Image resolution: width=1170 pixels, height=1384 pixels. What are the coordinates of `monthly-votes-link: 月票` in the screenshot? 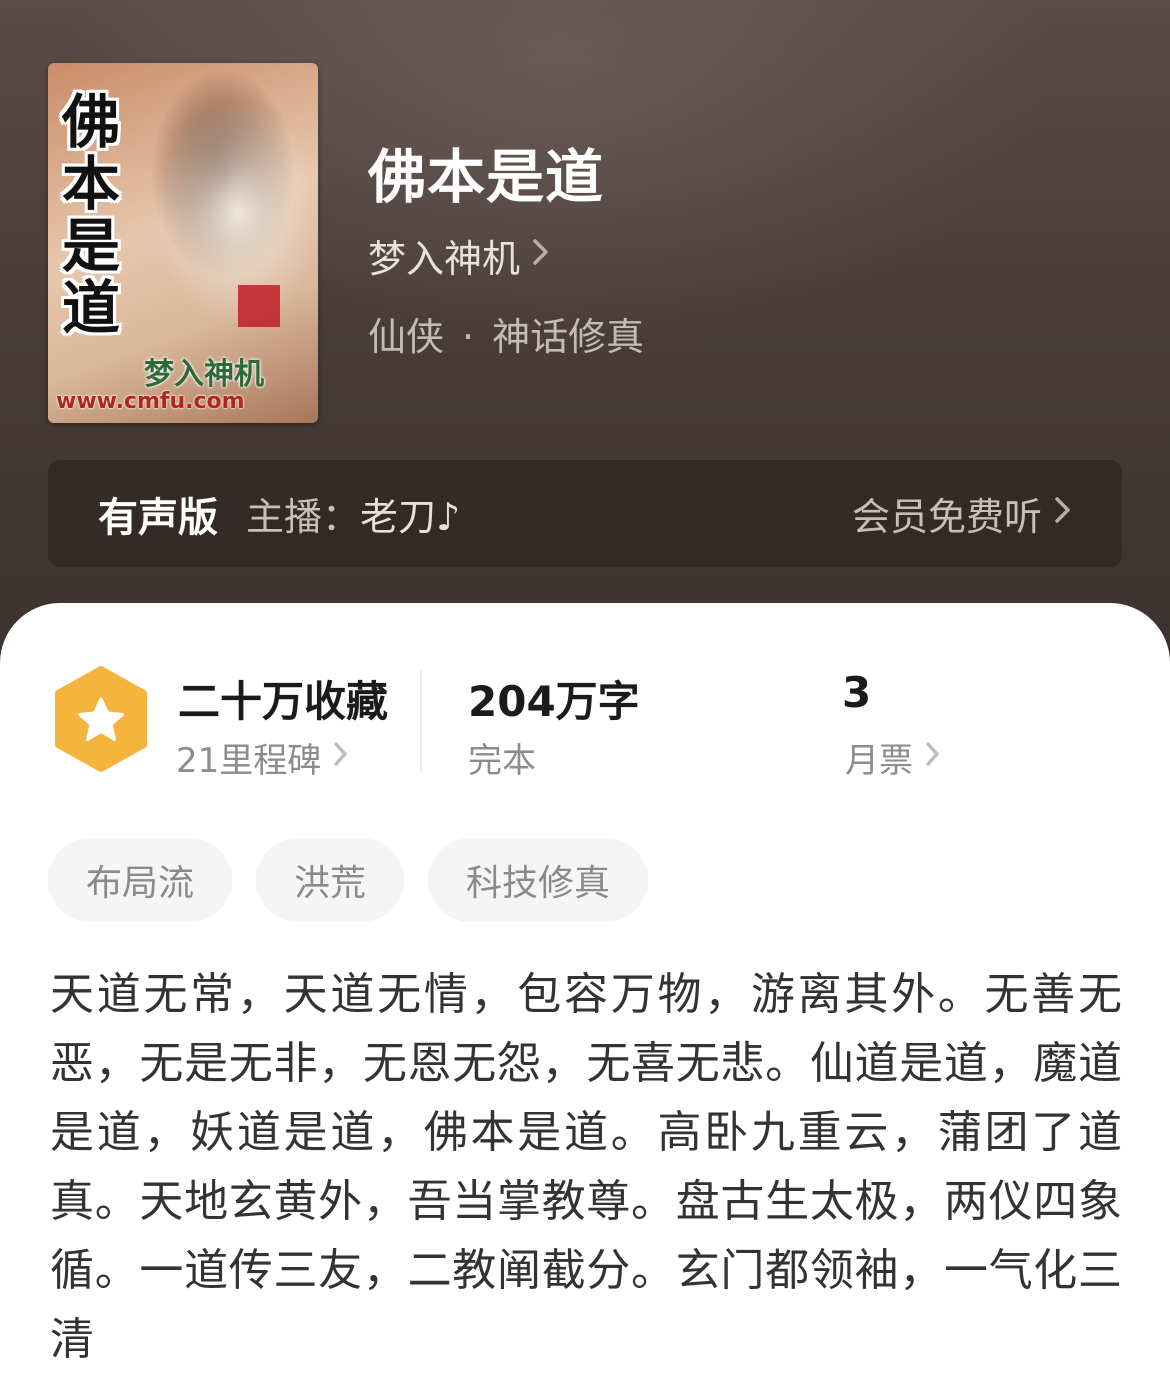 It's located at (893, 757).